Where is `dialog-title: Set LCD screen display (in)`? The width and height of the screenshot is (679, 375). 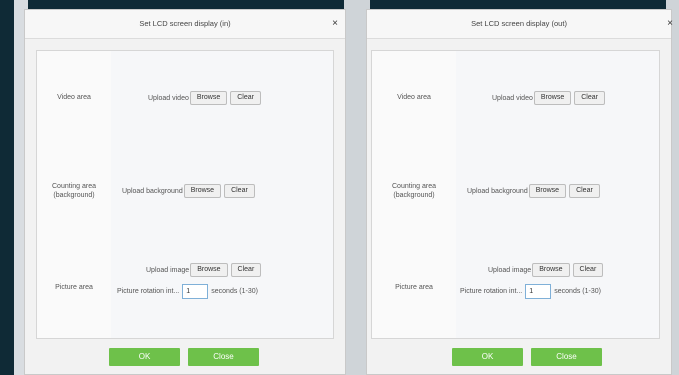 dialog-title: Set LCD screen display (in) is located at coordinates (185, 23).